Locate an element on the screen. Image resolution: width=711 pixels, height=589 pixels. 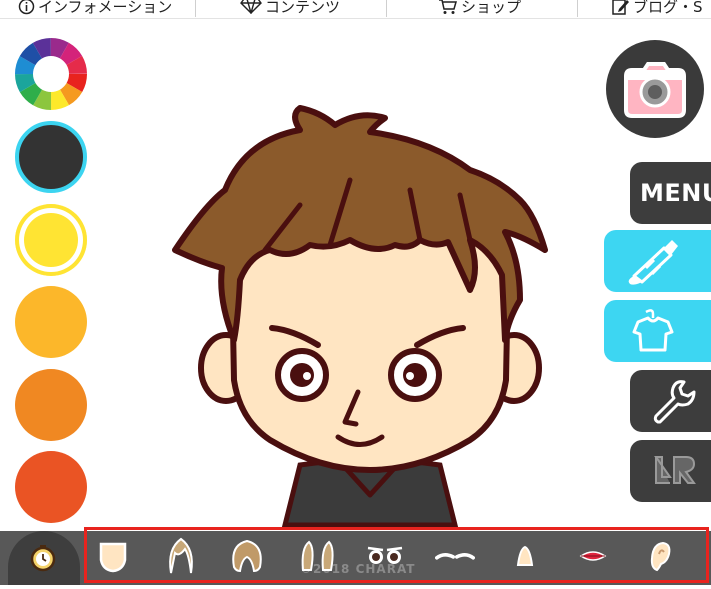
mouth-icon is located at coordinates (593, 556).